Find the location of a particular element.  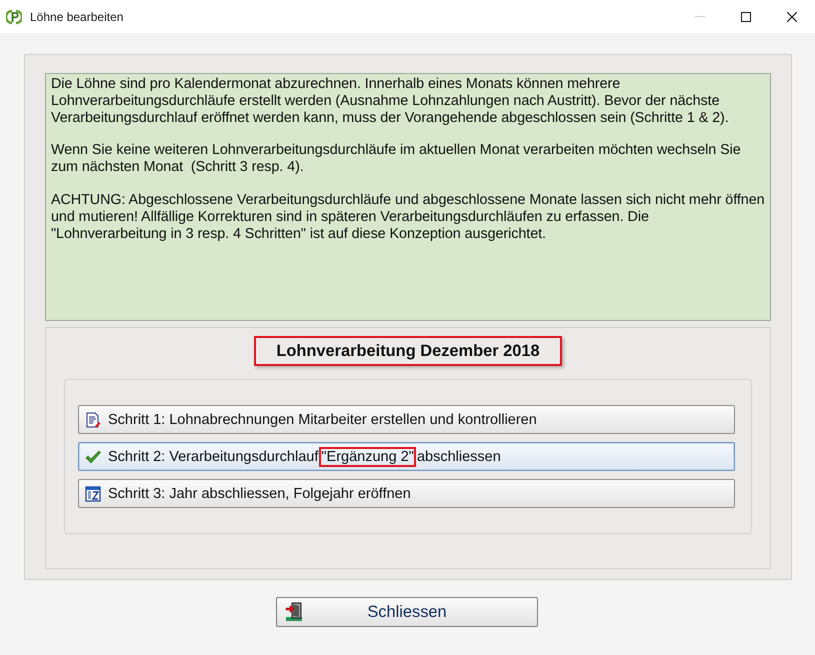

window-title: Löhne bearbeiten is located at coordinates (77, 17).